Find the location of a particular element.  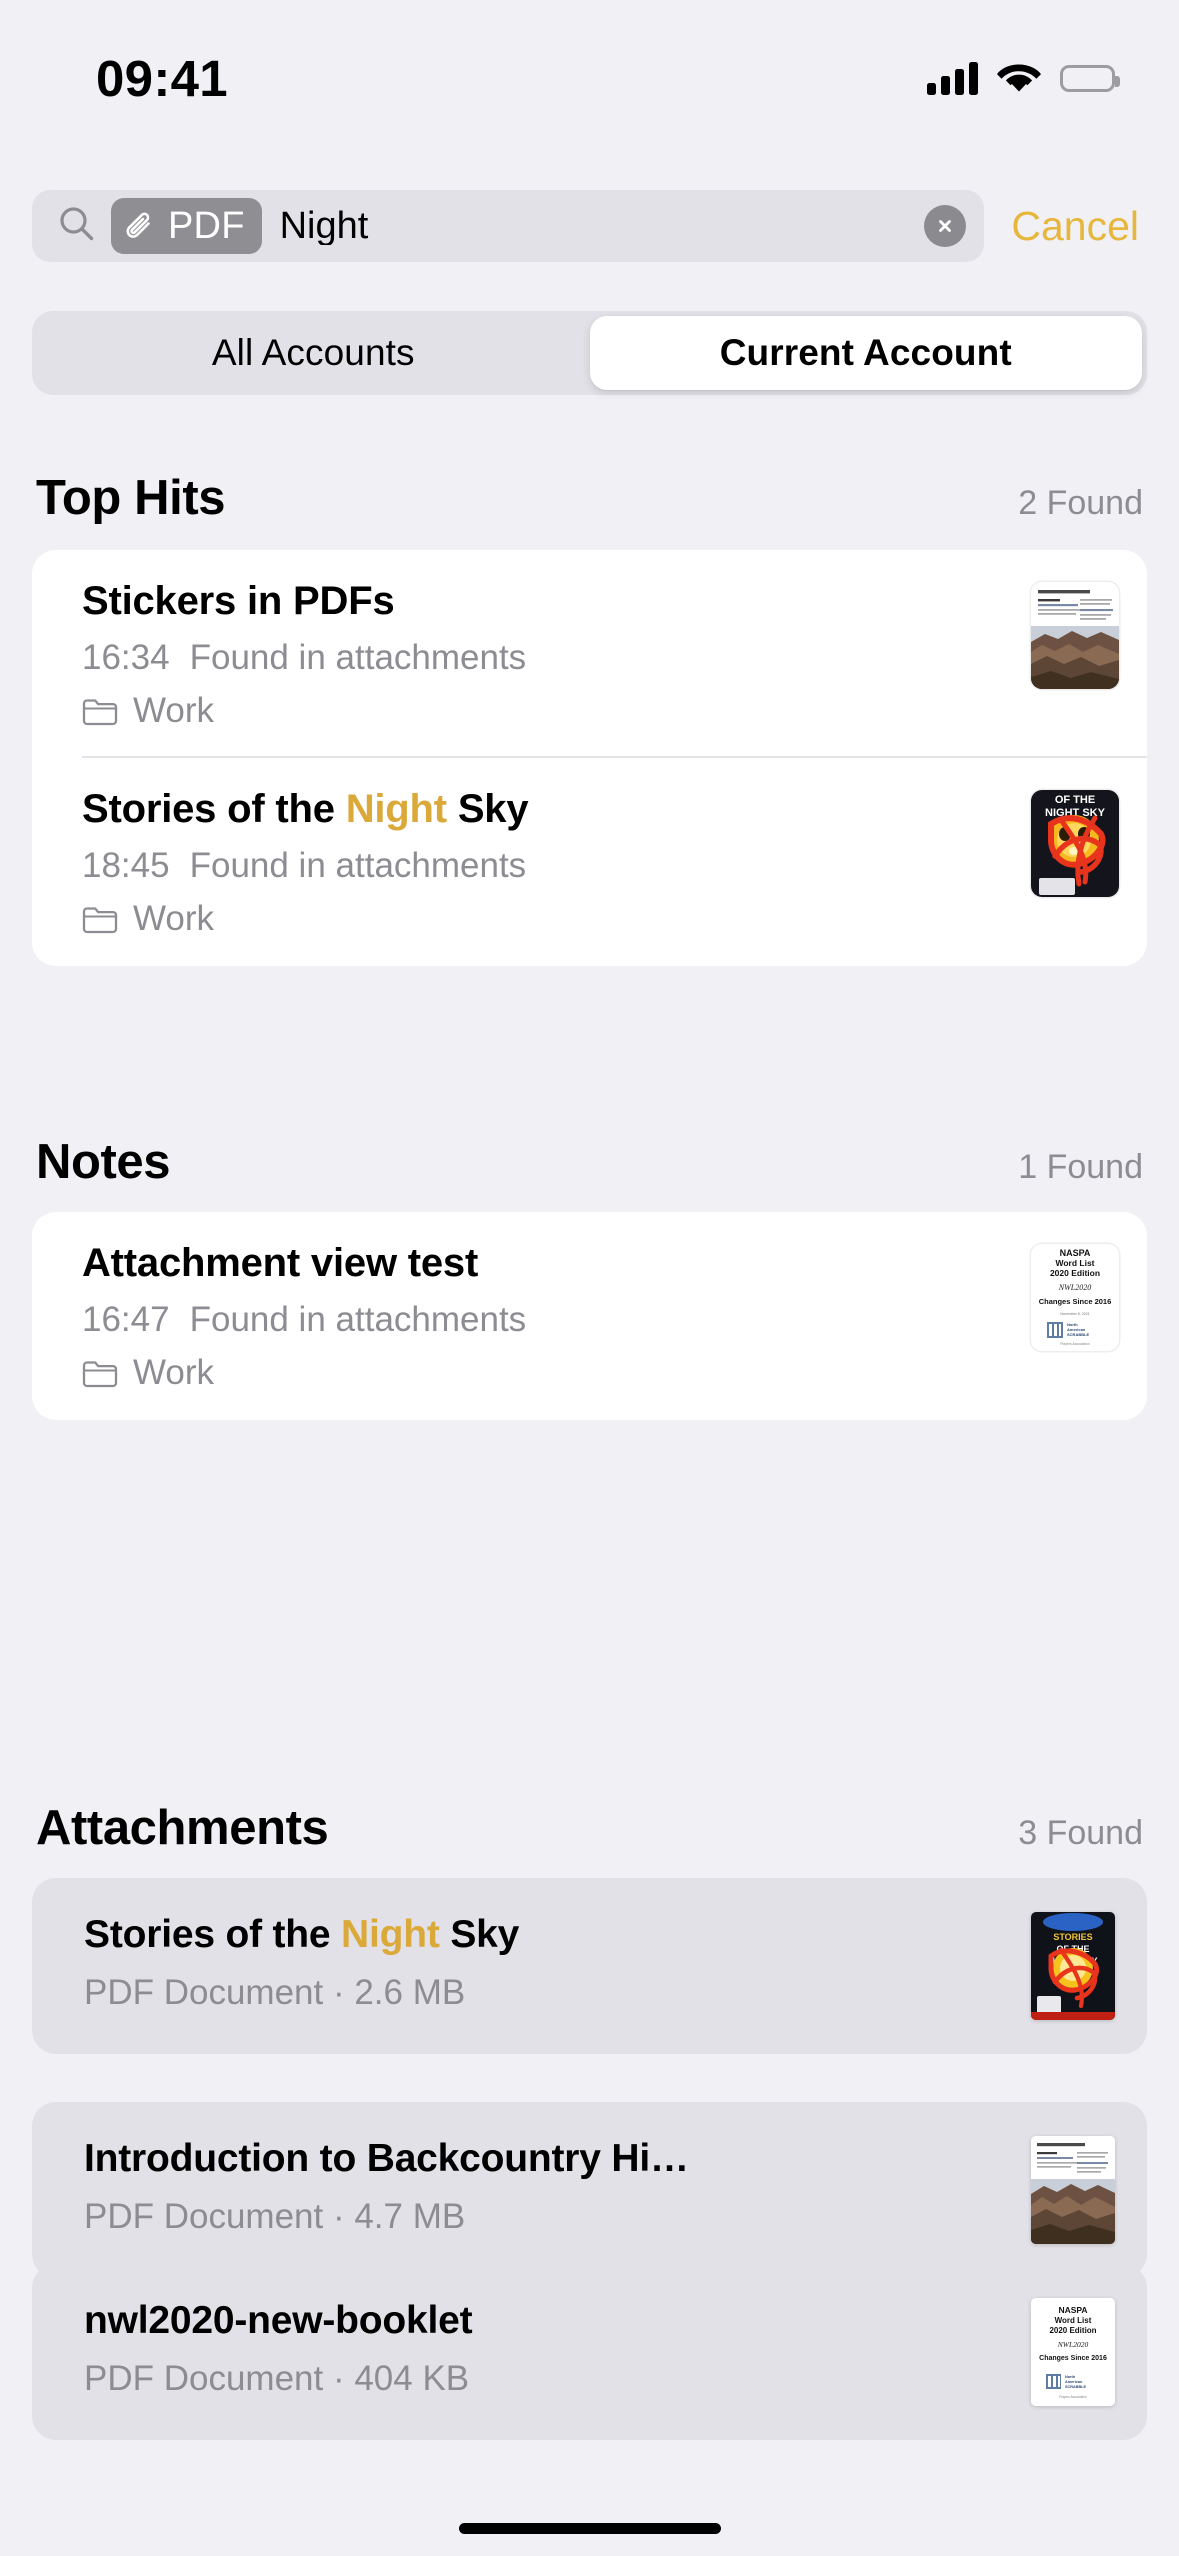

attachment-meta: PDF Document · 4.7 MB is located at coordinates (275, 2216).